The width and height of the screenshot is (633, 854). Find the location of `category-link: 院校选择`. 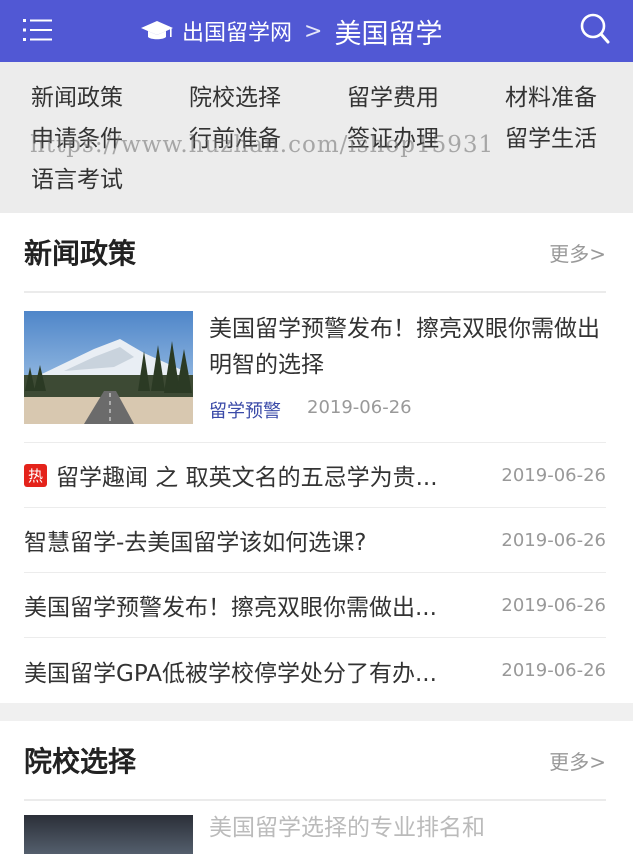

category-link: 院校选择 is located at coordinates (268, 98).